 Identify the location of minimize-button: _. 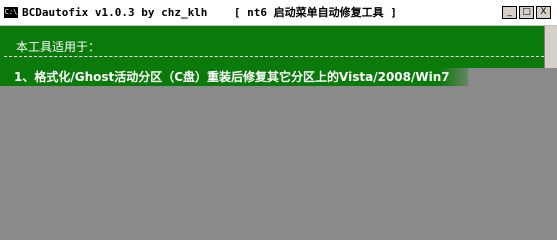
(509, 12).